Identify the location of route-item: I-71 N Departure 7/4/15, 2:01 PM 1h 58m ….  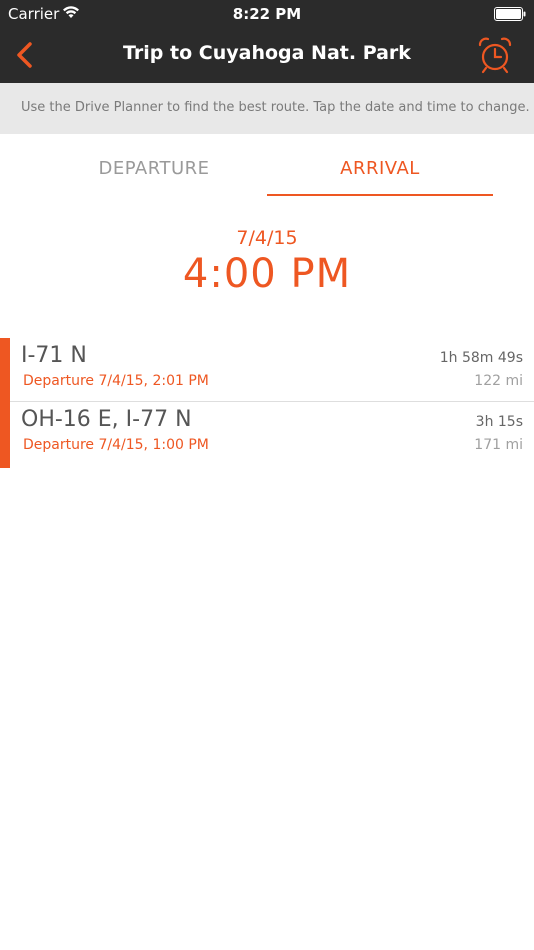
(267, 370).